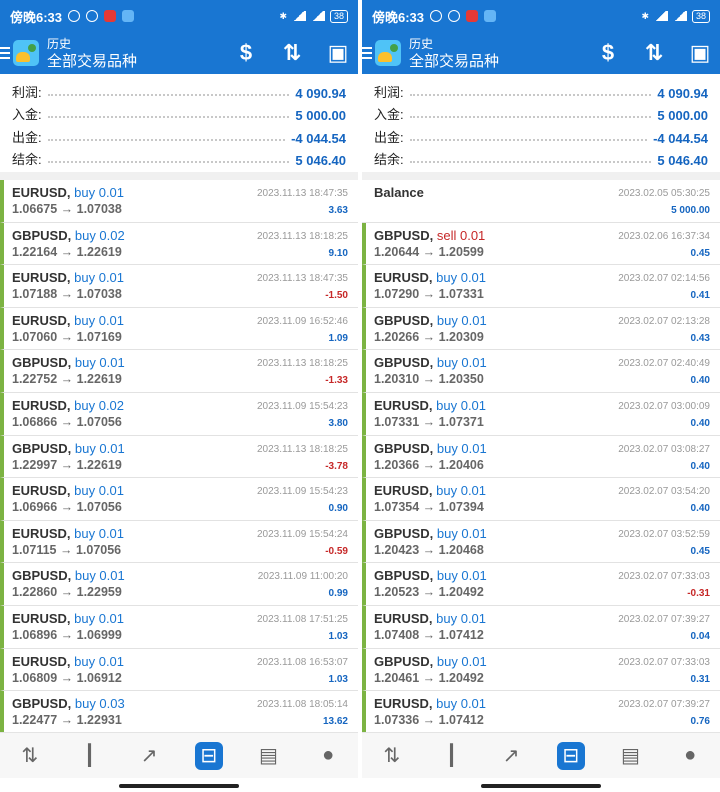  What do you see at coordinates (67, 294) in the screenshot?
I see `trade-prices: 1.07188 → 1.07038` at bounding box center [67, 294].